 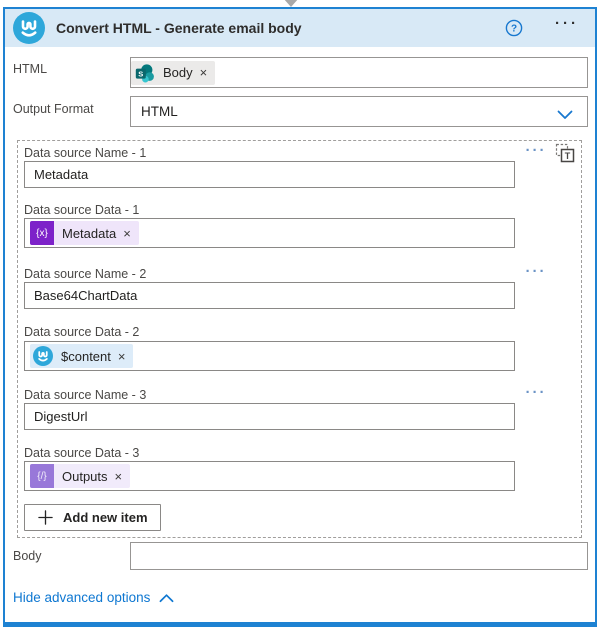 What do you see at coordinates (27, 556) in the screenshot?
I see `body-field-label: Body` at bounding box center [27, 556].